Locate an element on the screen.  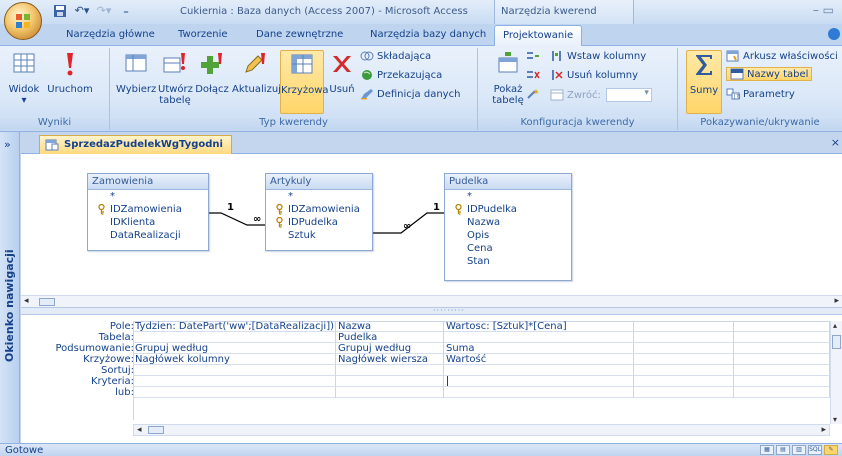
append-button: Dołącz is located at coordinates (212, 72).